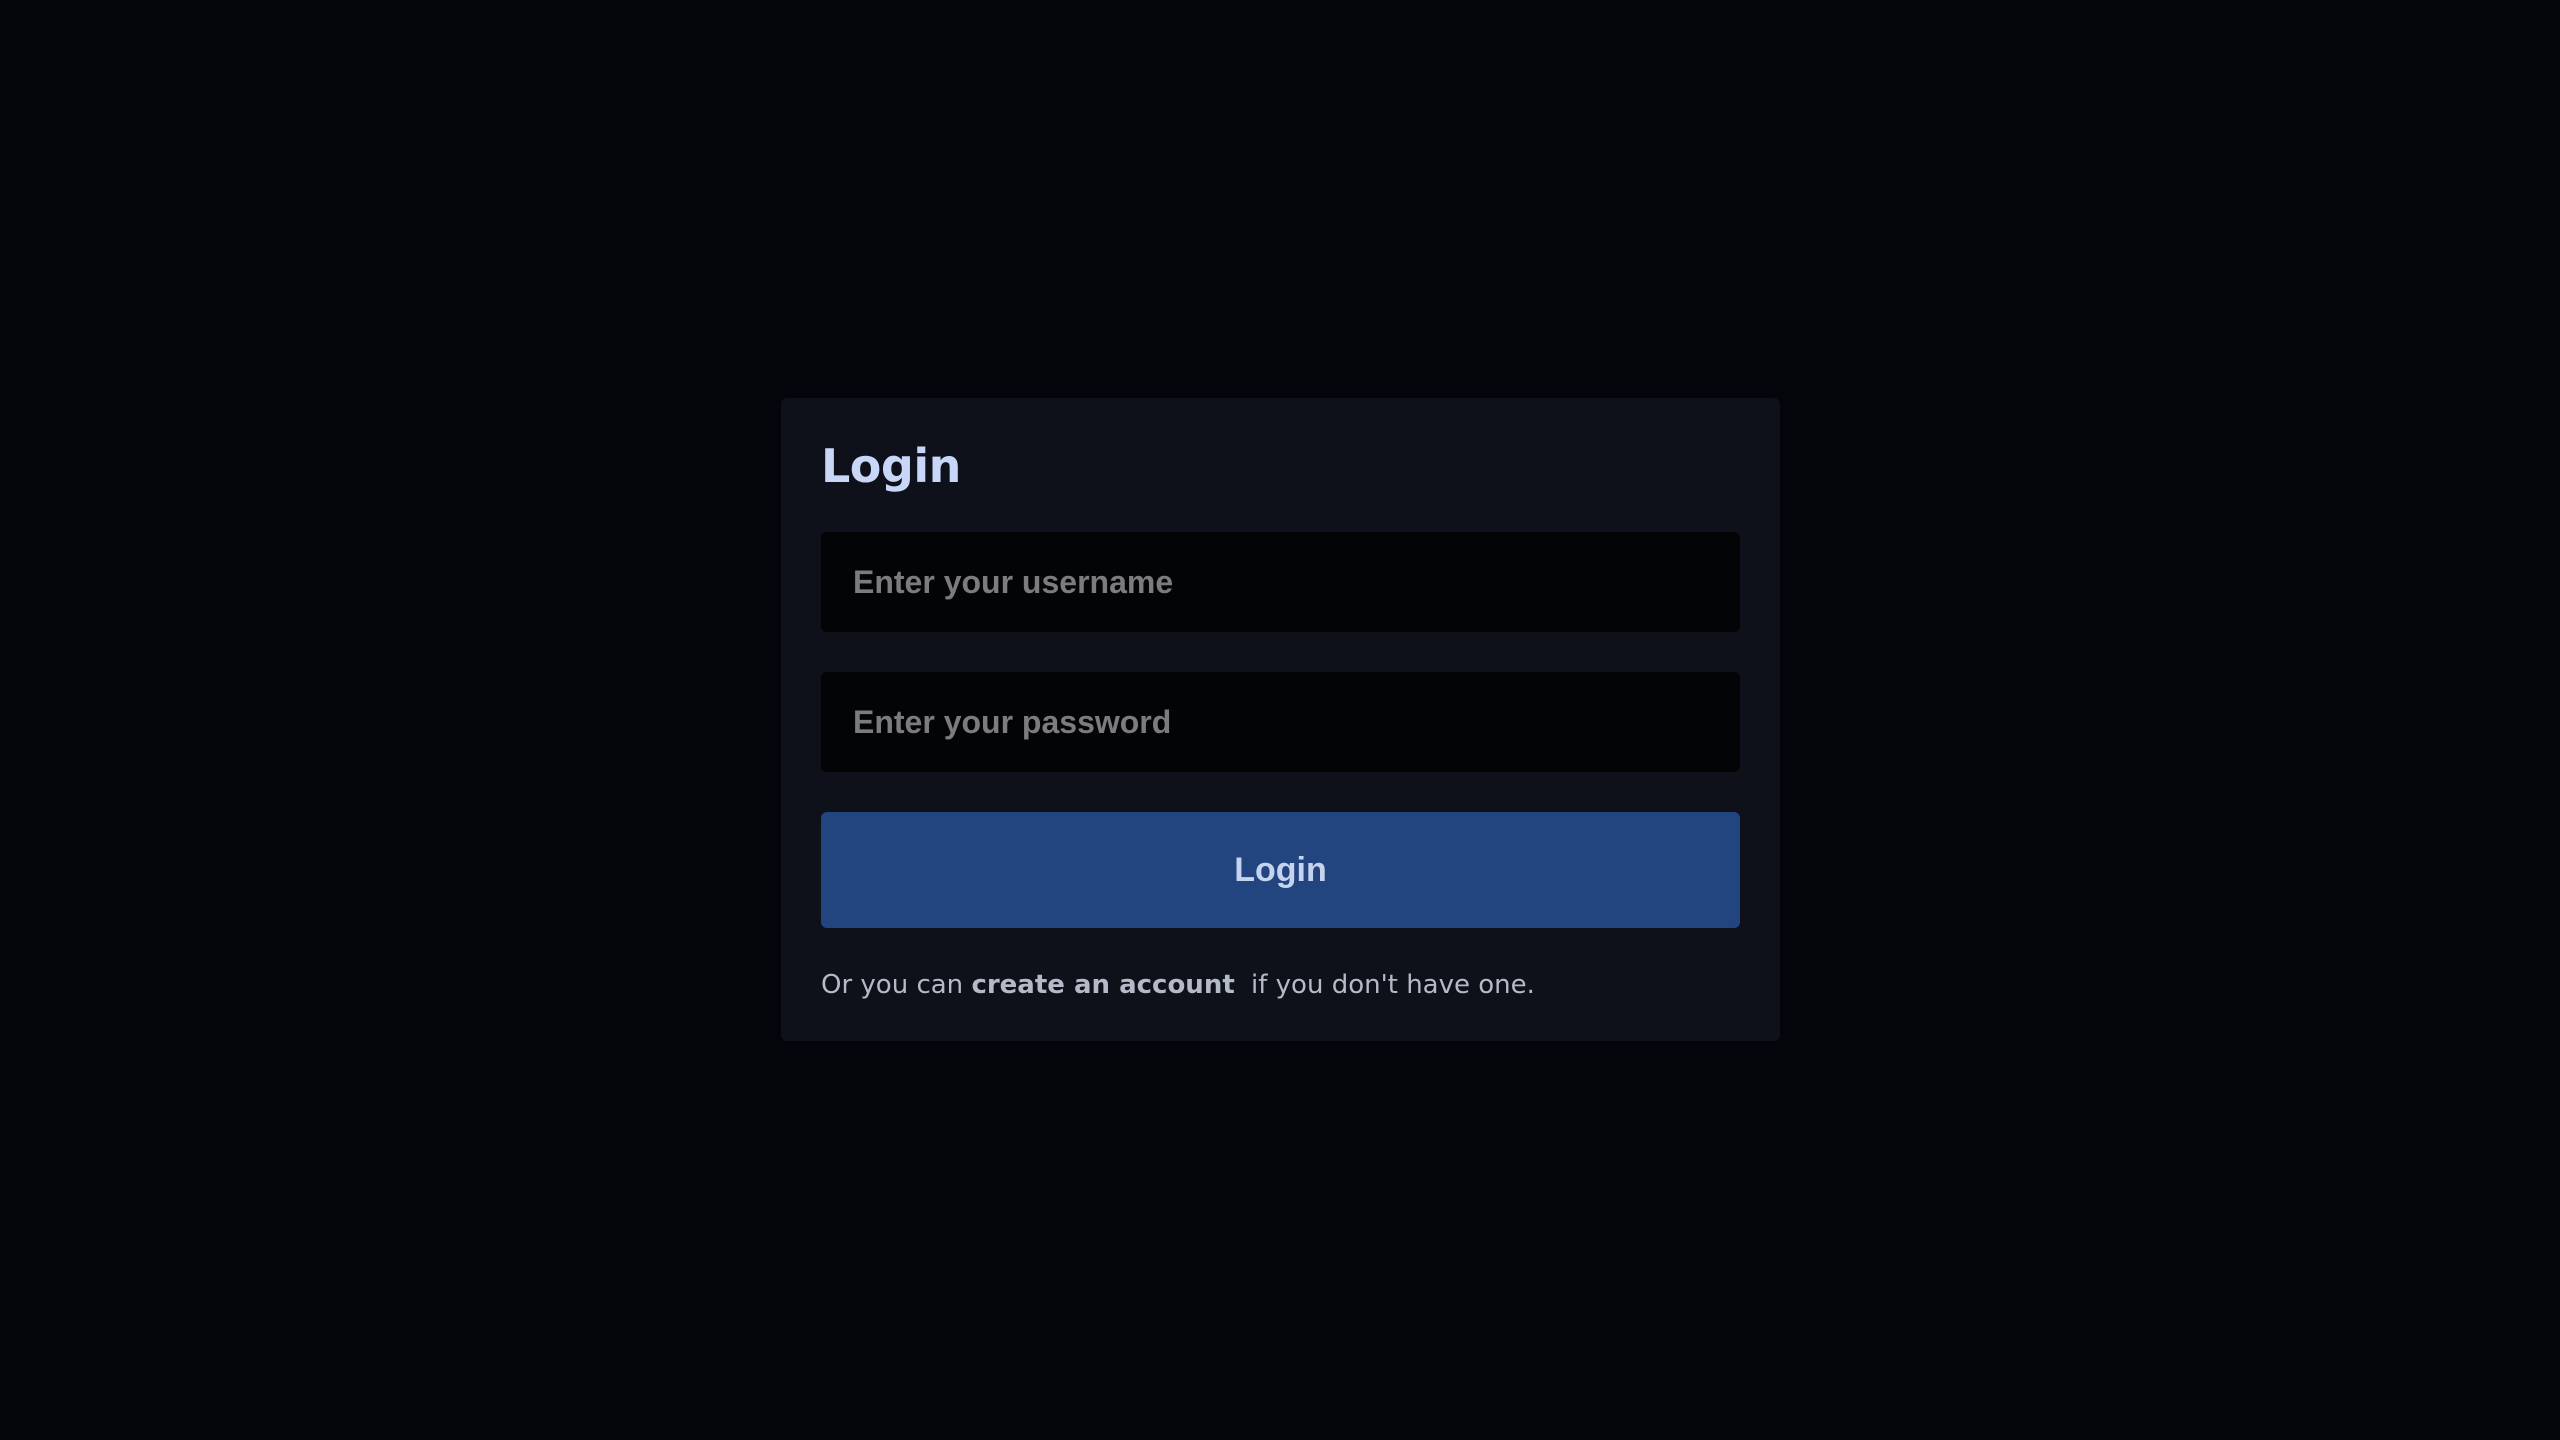  Describe the element at coordinates (1280, 870) in the screenshot. I see `login-button: Login` at that location.